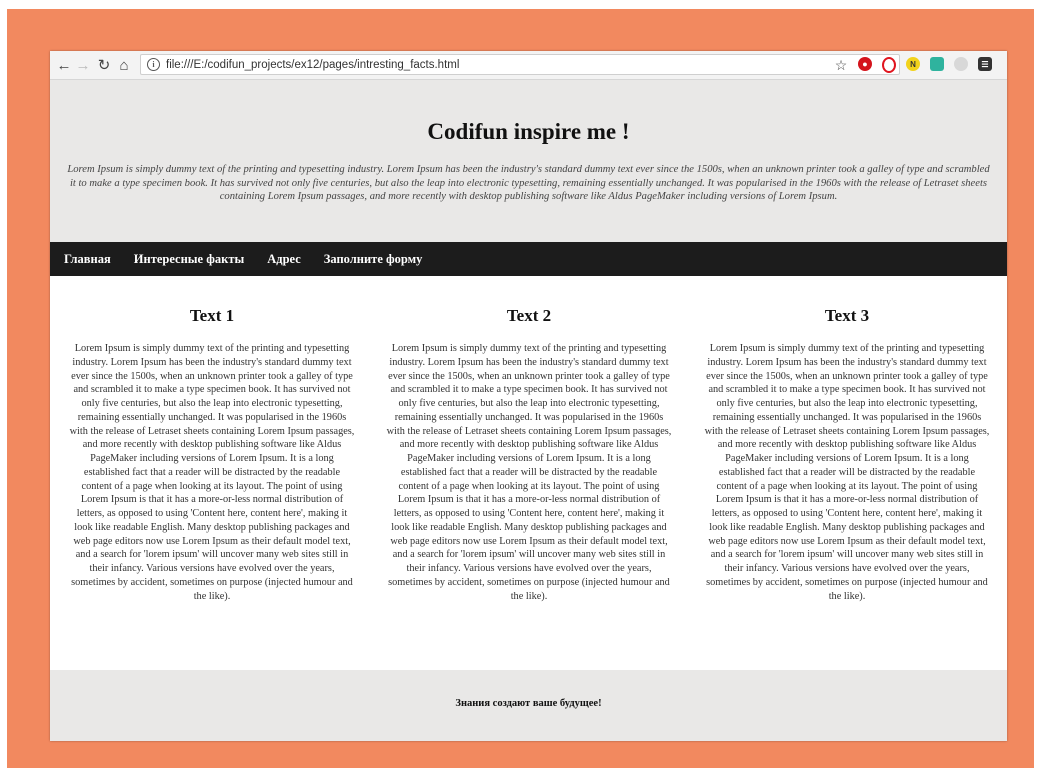 This screenshot has height=777, width=1043. Describe the element at coordinates (189, 259) in the screenshot. I see `menu-item-facts: Интересные факты` at that location.